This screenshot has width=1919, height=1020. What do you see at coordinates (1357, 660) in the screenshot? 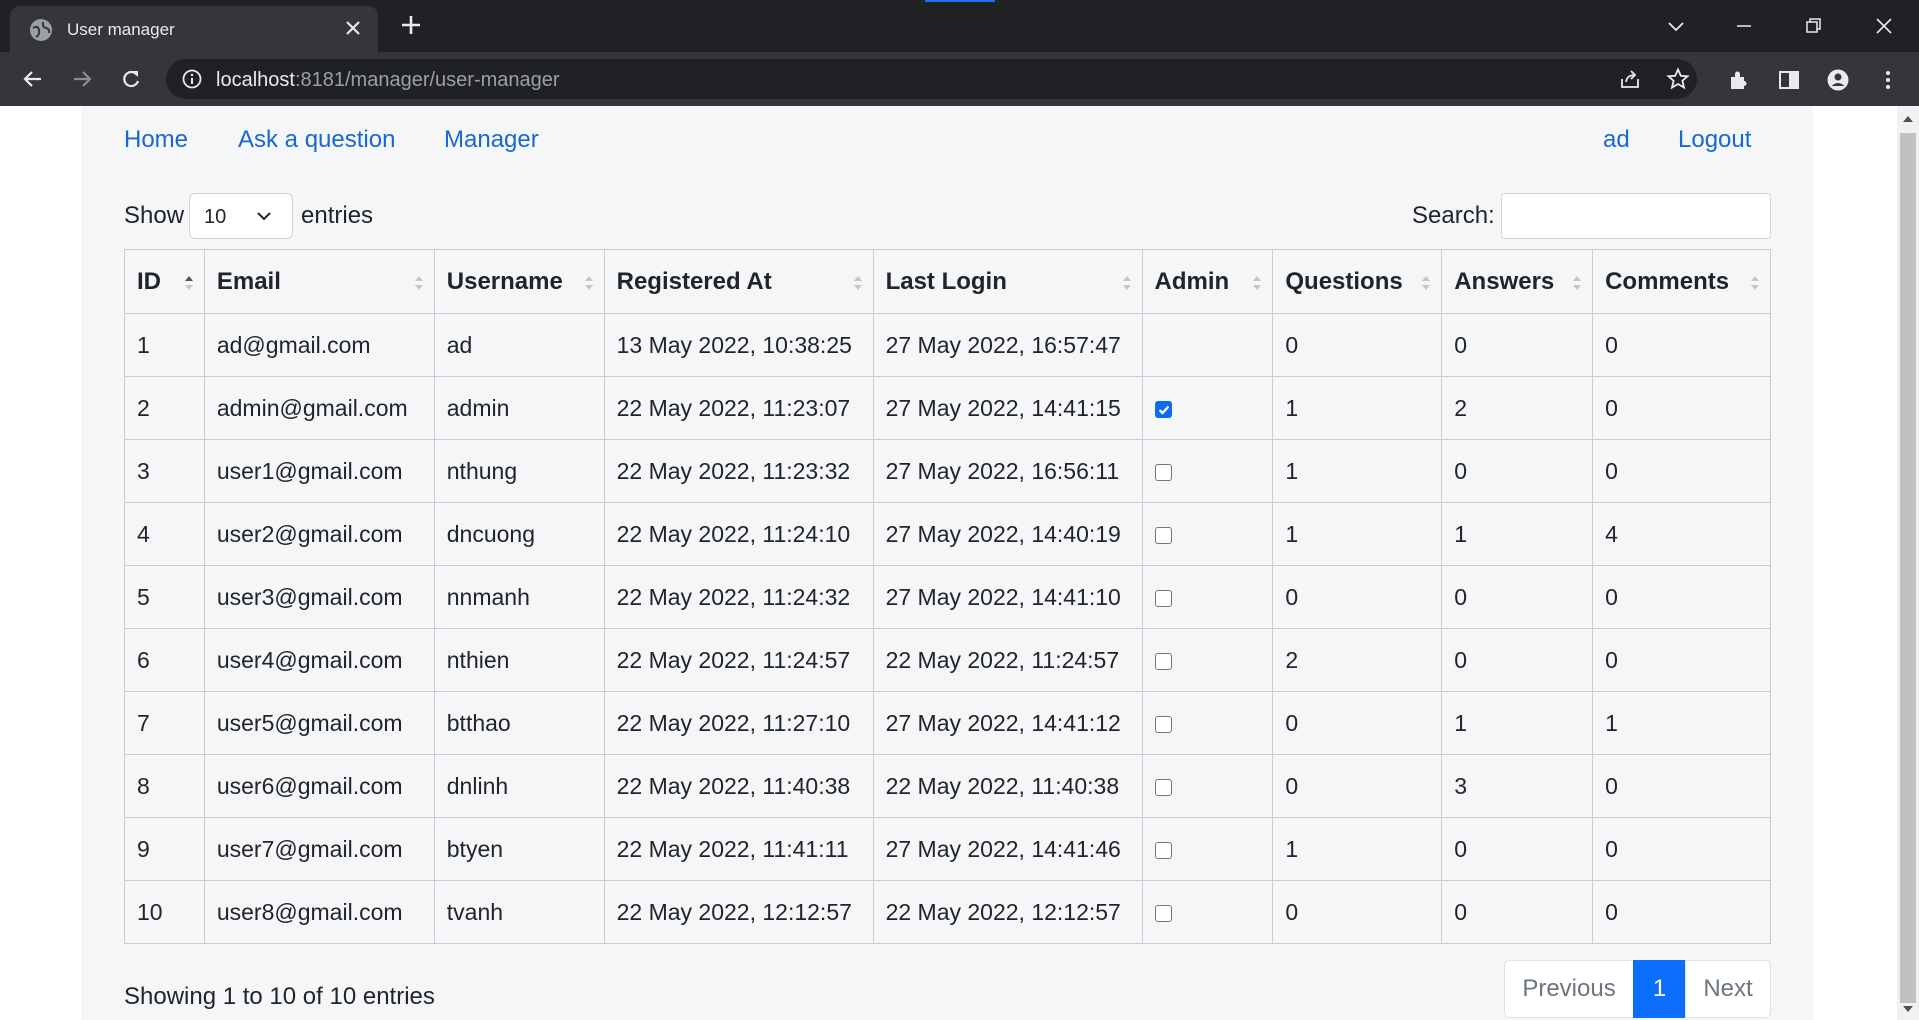
I see `cell-questions: 2` at bounding box center [1357, 660].